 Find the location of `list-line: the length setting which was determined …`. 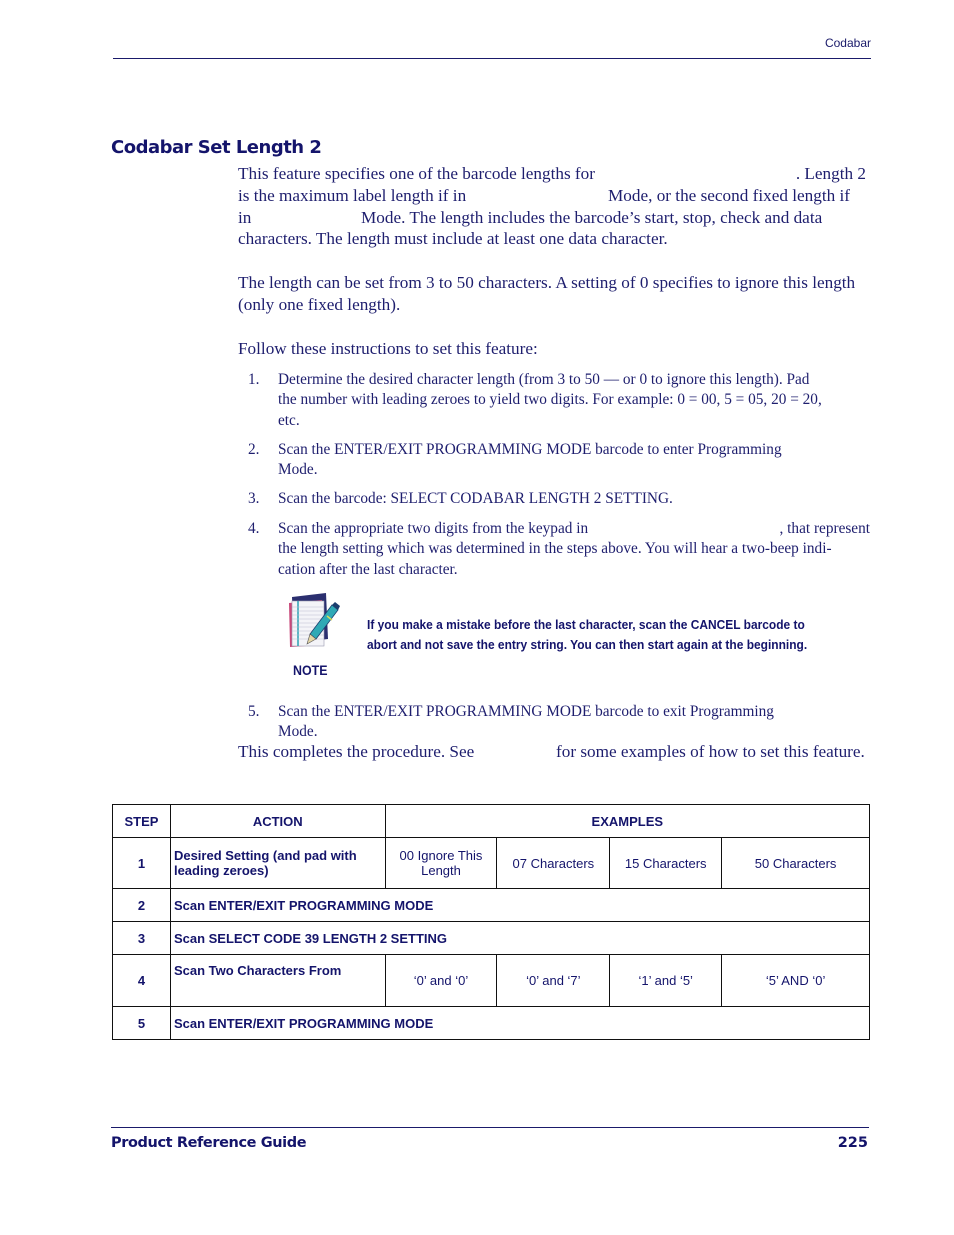

list-line: the length setting which was determined … is located at coordinates (555, 549).